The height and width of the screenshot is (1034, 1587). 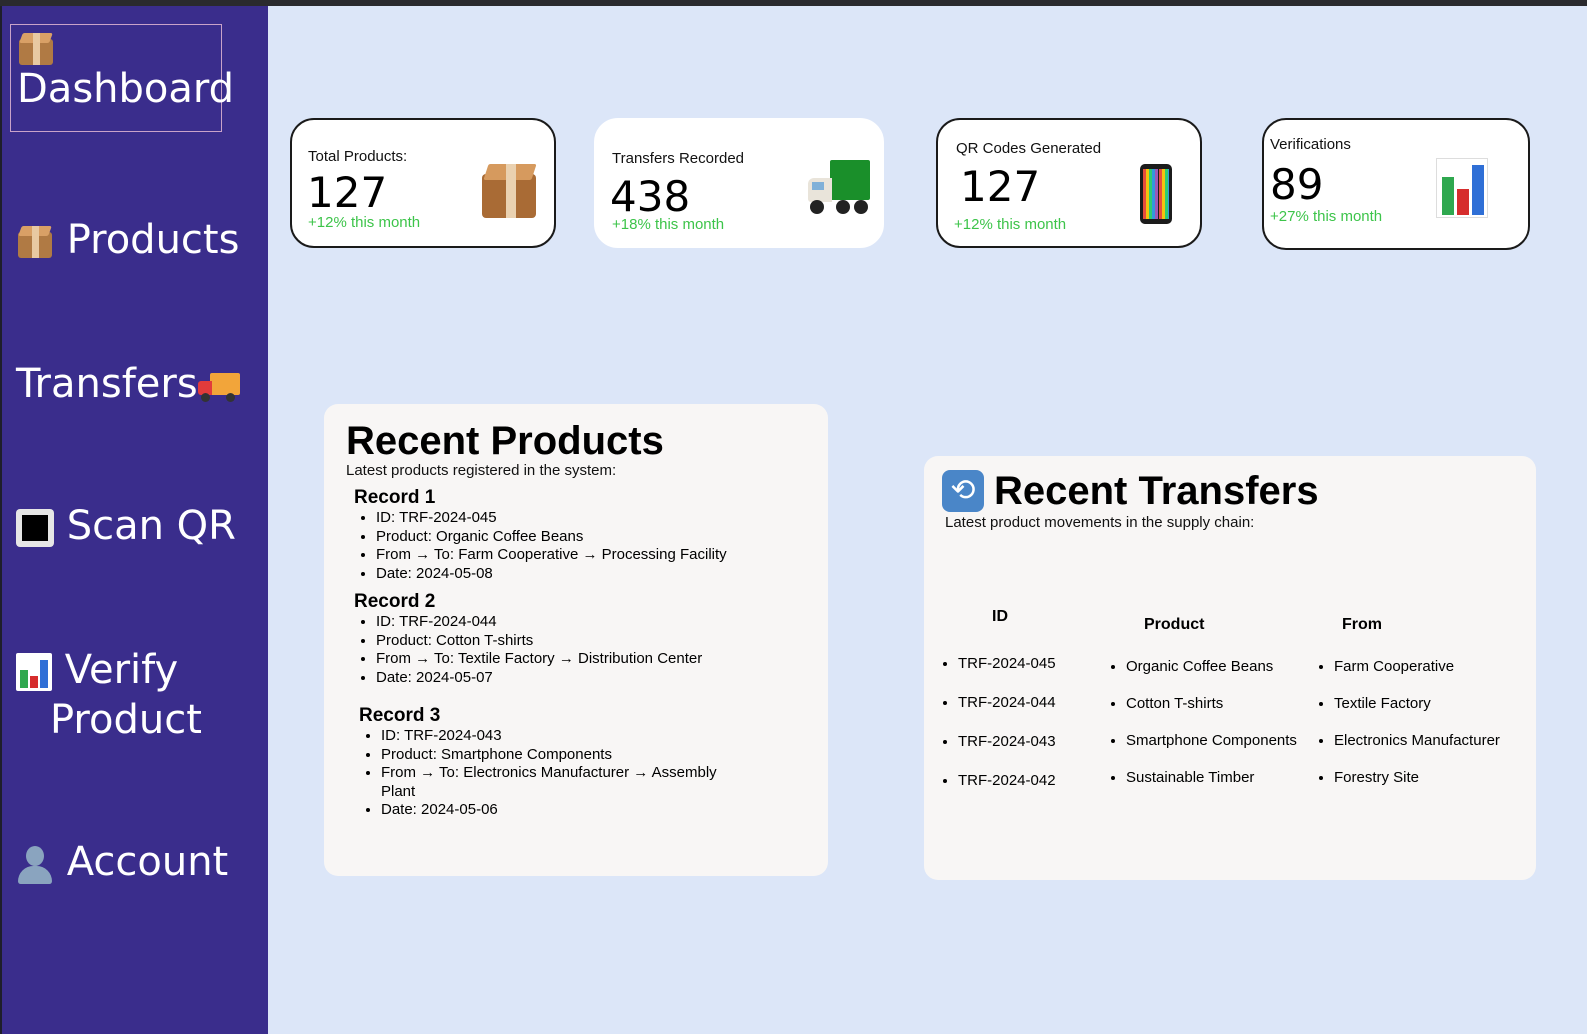 I want to click on list-item: Product: Smartphone Components, so click(x=560, y=755).